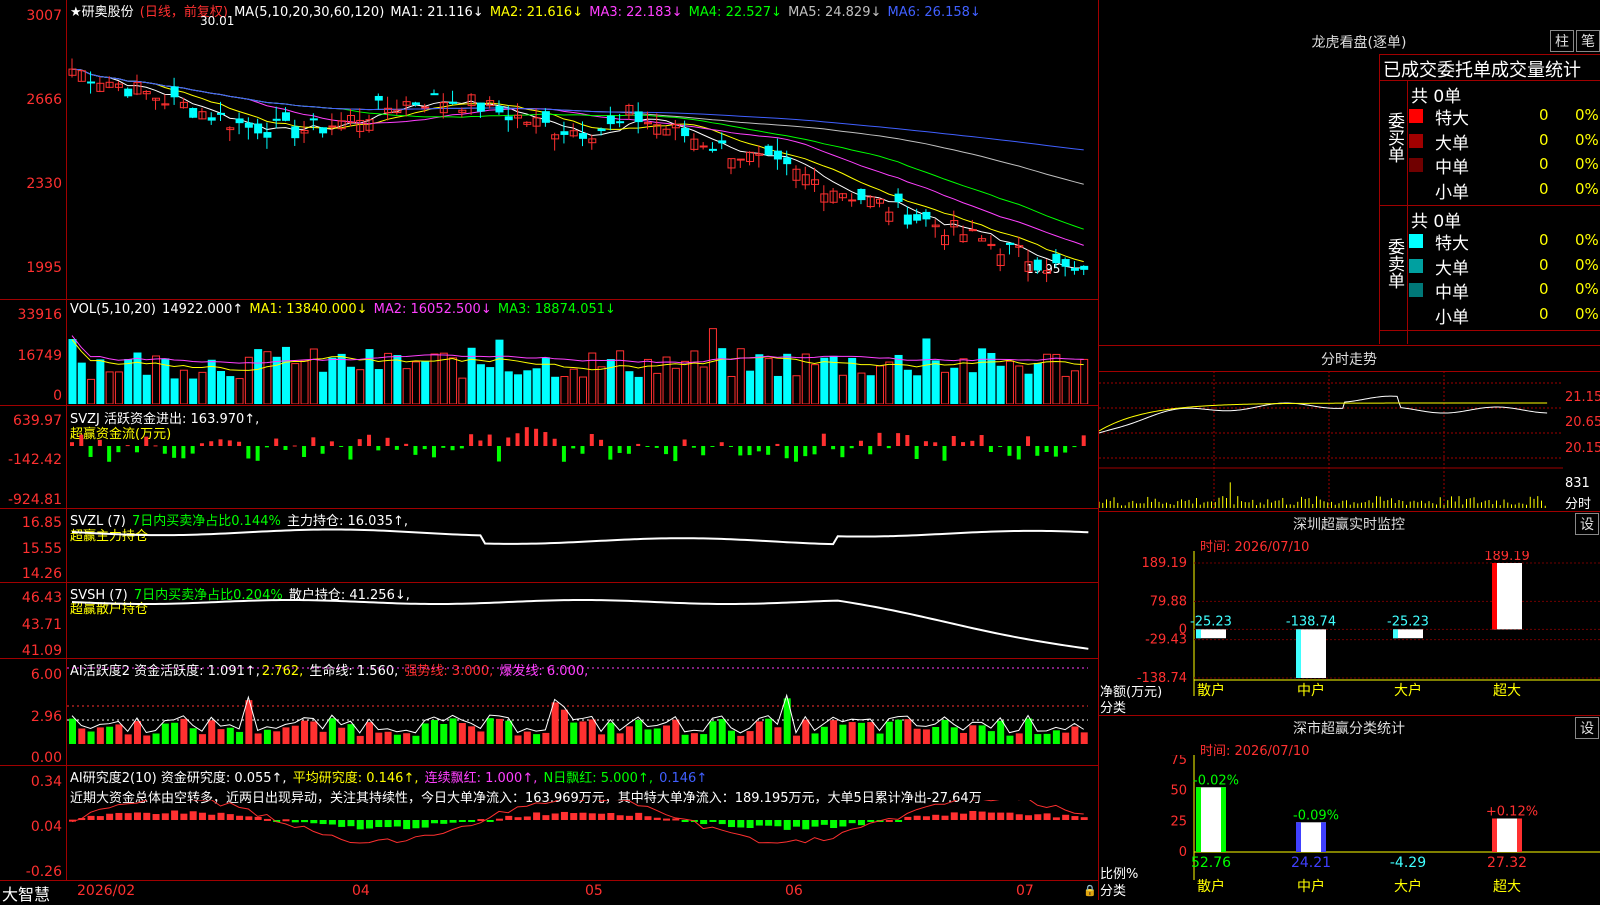 The height and width of the screenshot is (905, 1600). I want to click on intraday-title: 分时走势, so click(1349, 360).